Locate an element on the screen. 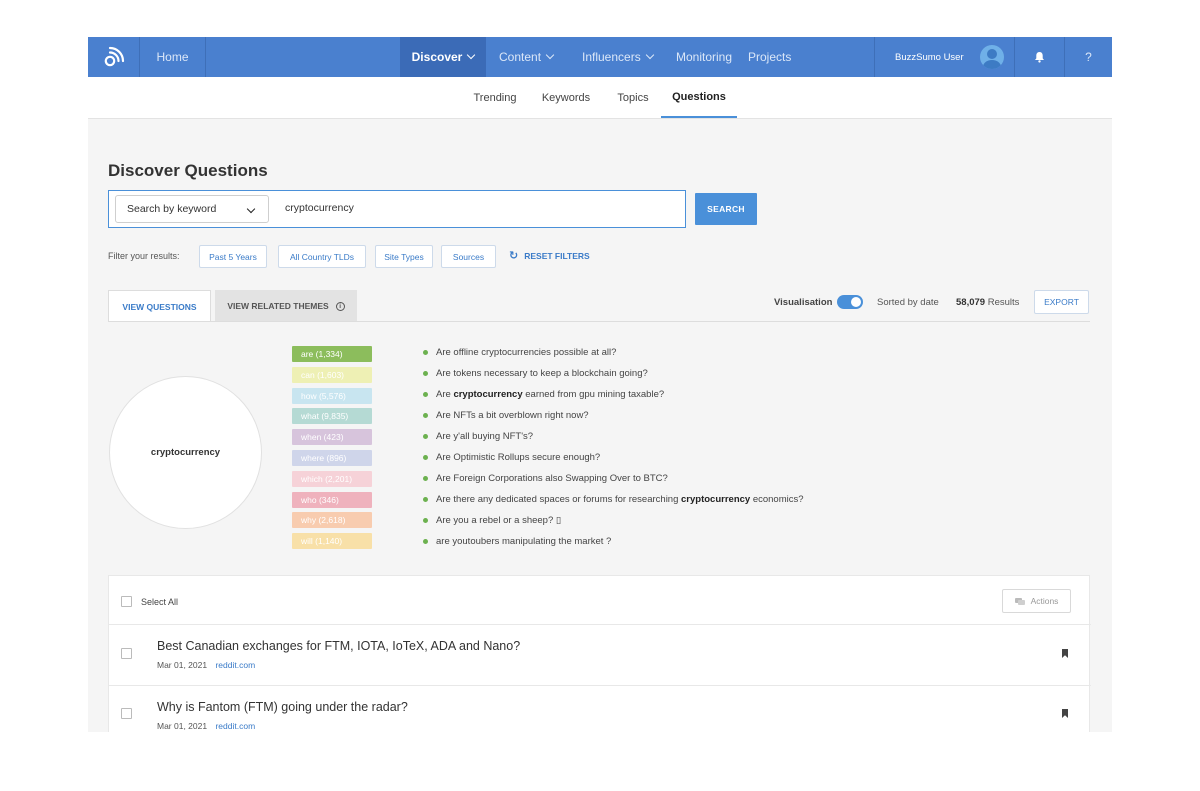 This screenshot has width=1200, height=791. notifications-button is located at coordinates (1039, 57).